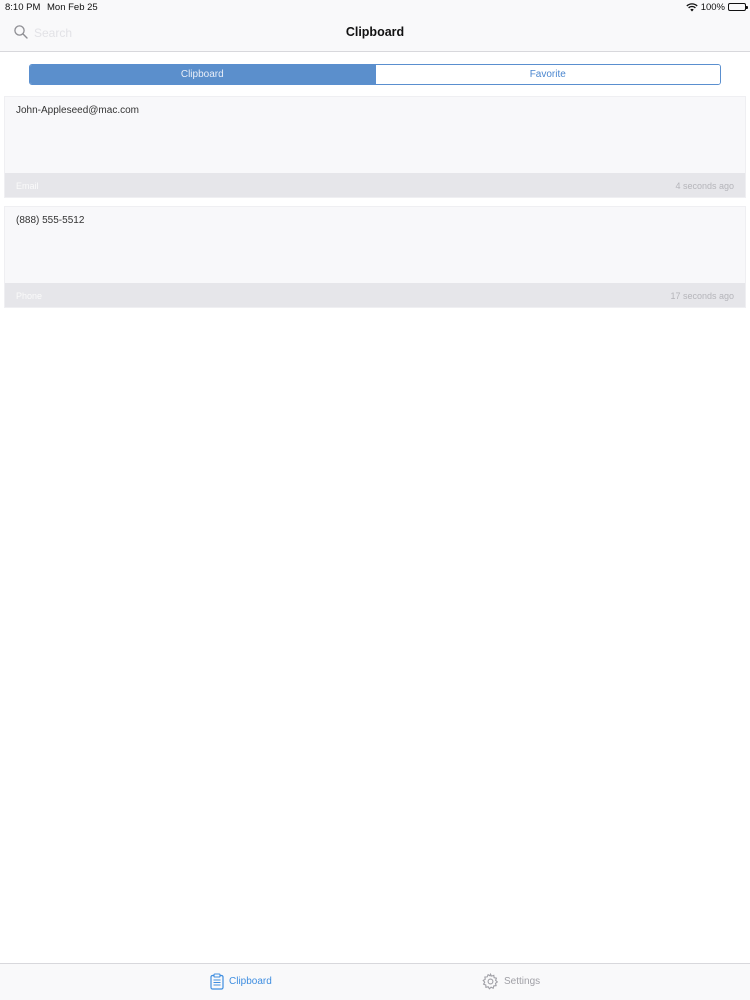  I want to click on battery-icon, so click(738, 7).